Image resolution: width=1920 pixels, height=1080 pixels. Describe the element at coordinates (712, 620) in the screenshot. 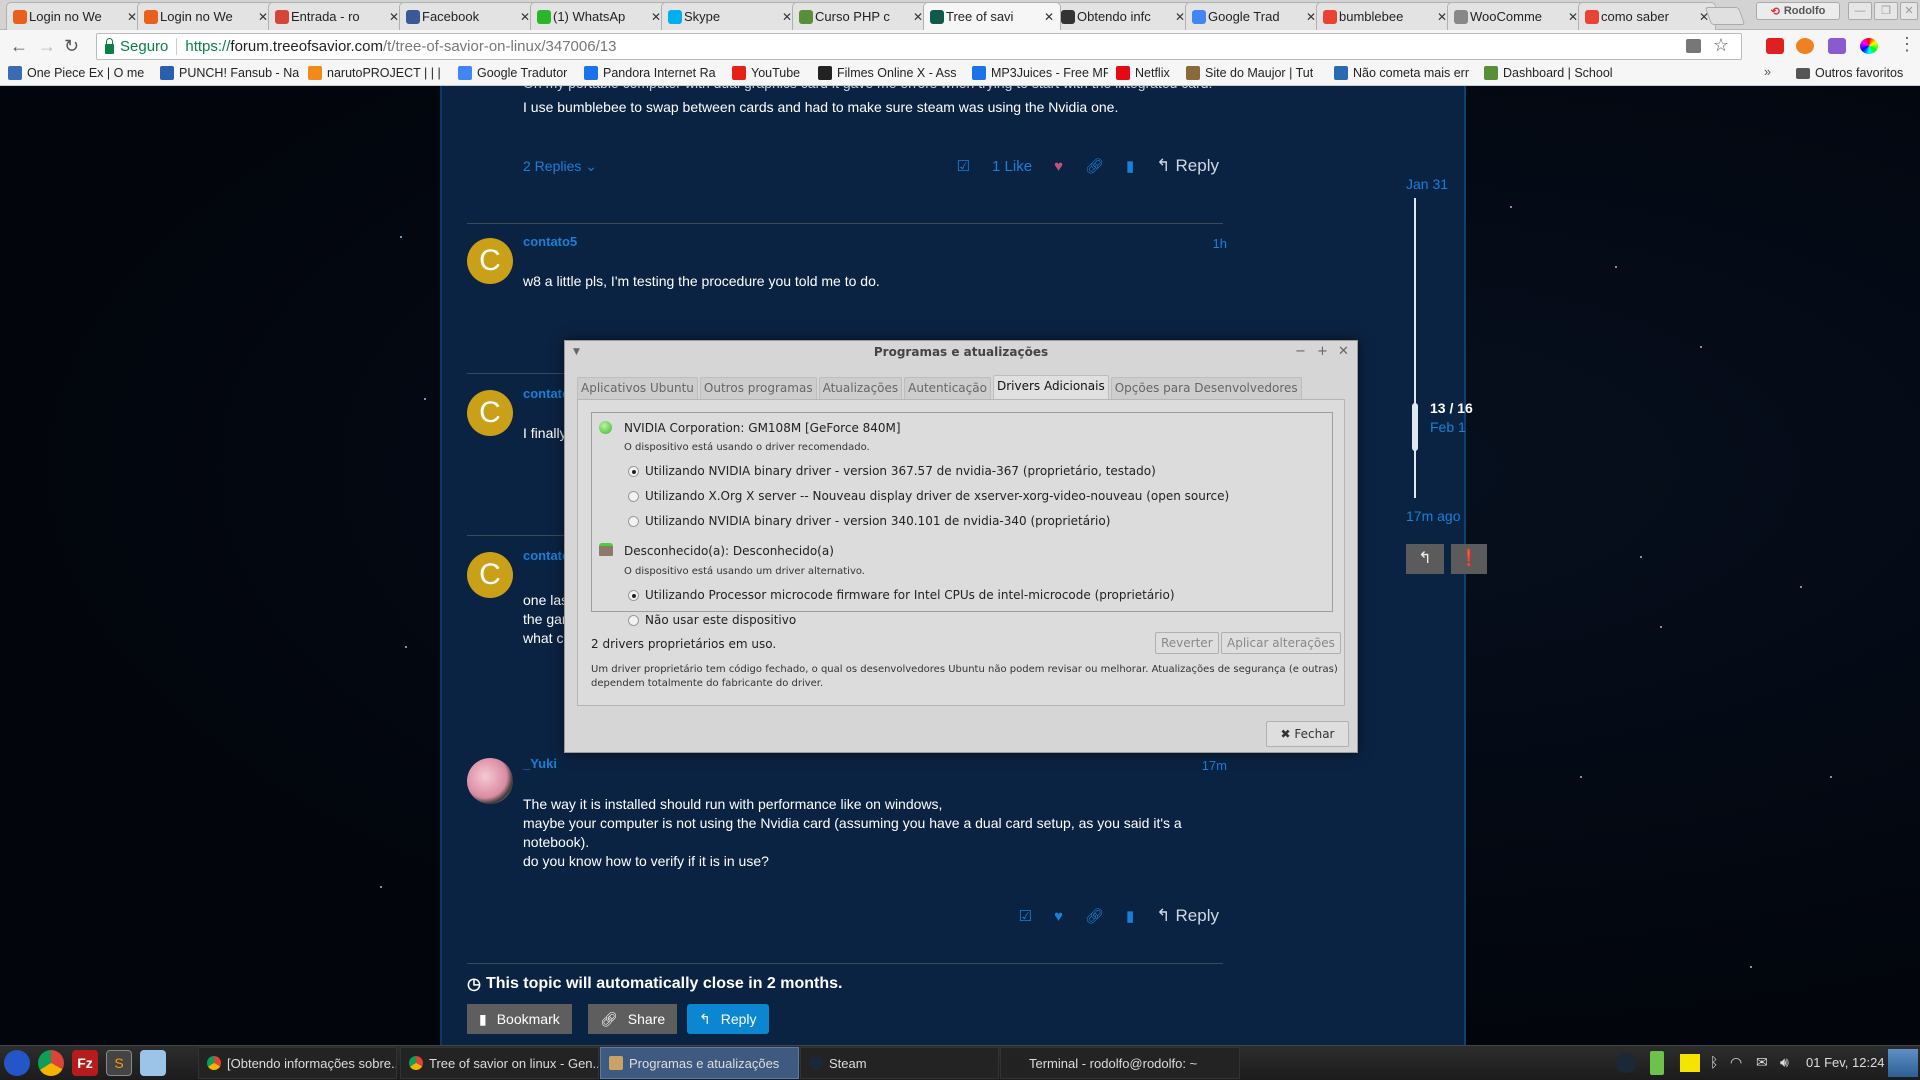

I see `driver-option: Não usar este dispositivo` at that location.